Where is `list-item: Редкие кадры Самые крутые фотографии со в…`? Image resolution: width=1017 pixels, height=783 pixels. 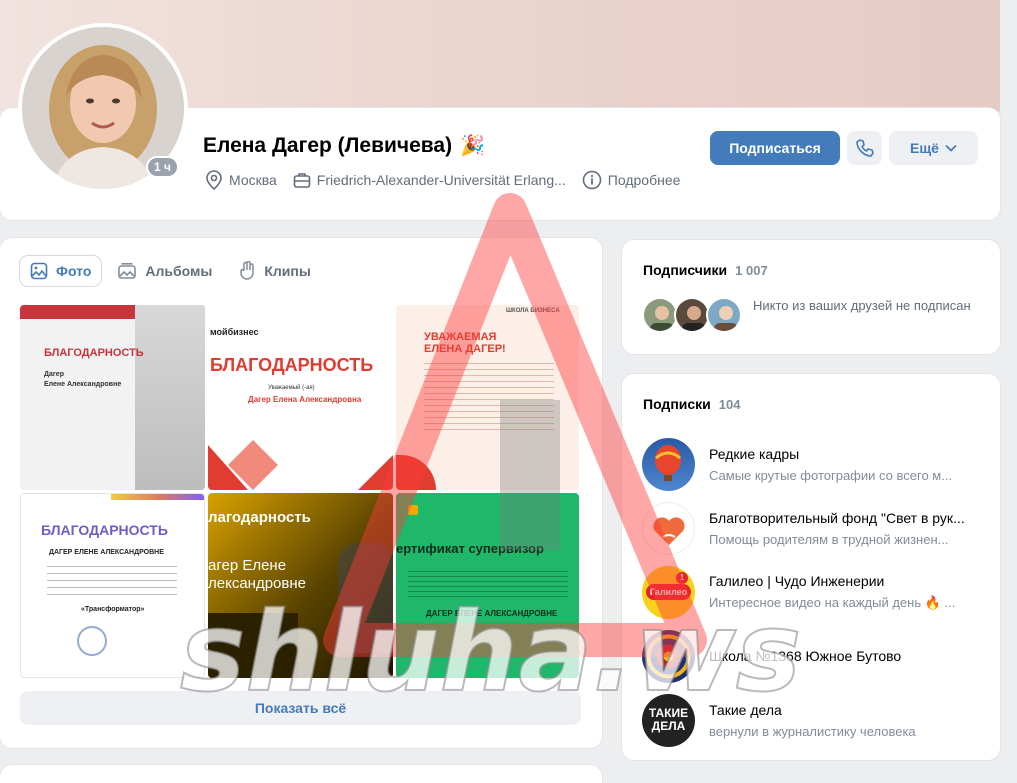
list-item: Редкие кадры Самые крутые фотографии со в… is located at coordinates (812, 464).